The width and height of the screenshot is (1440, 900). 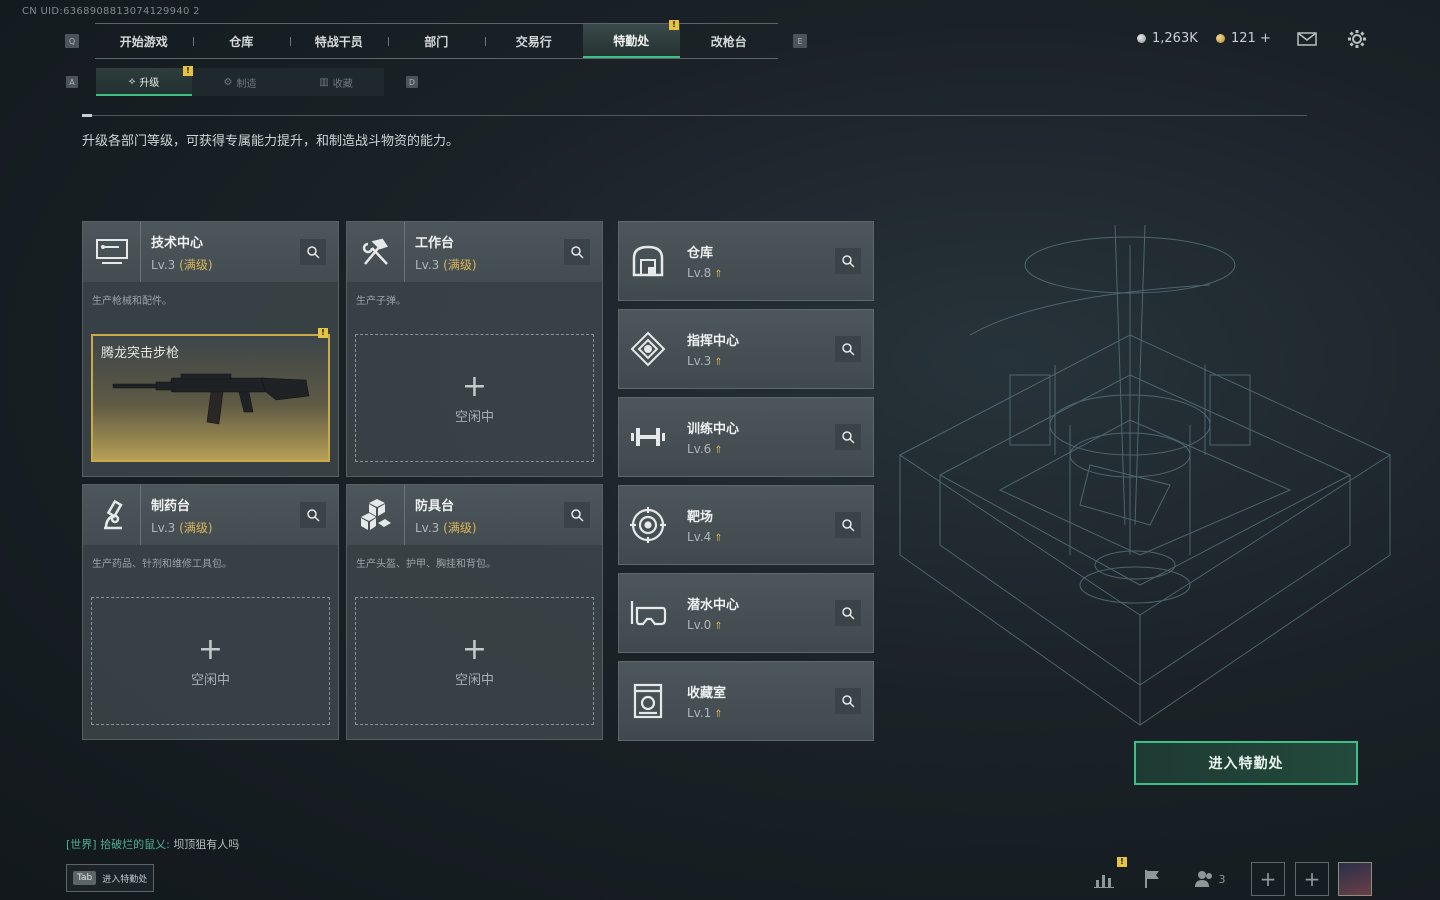 I want to click on upgrade-icon: ⟡, so click(x=132, y=81).